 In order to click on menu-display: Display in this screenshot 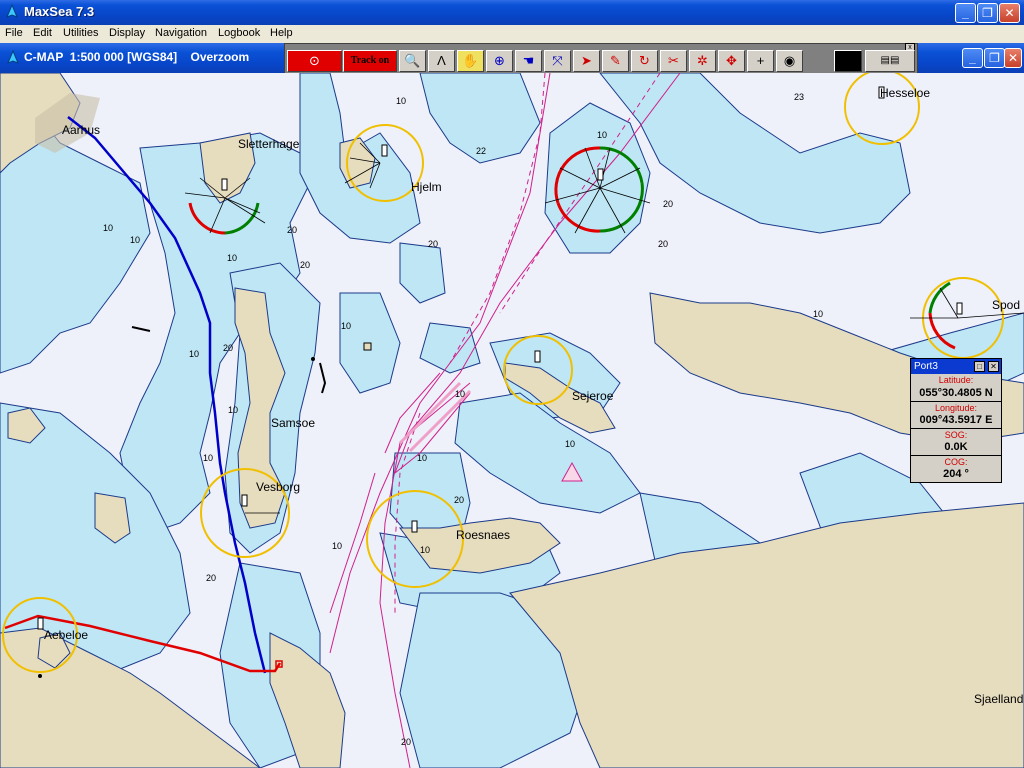, I will do `click(127, 33)`.